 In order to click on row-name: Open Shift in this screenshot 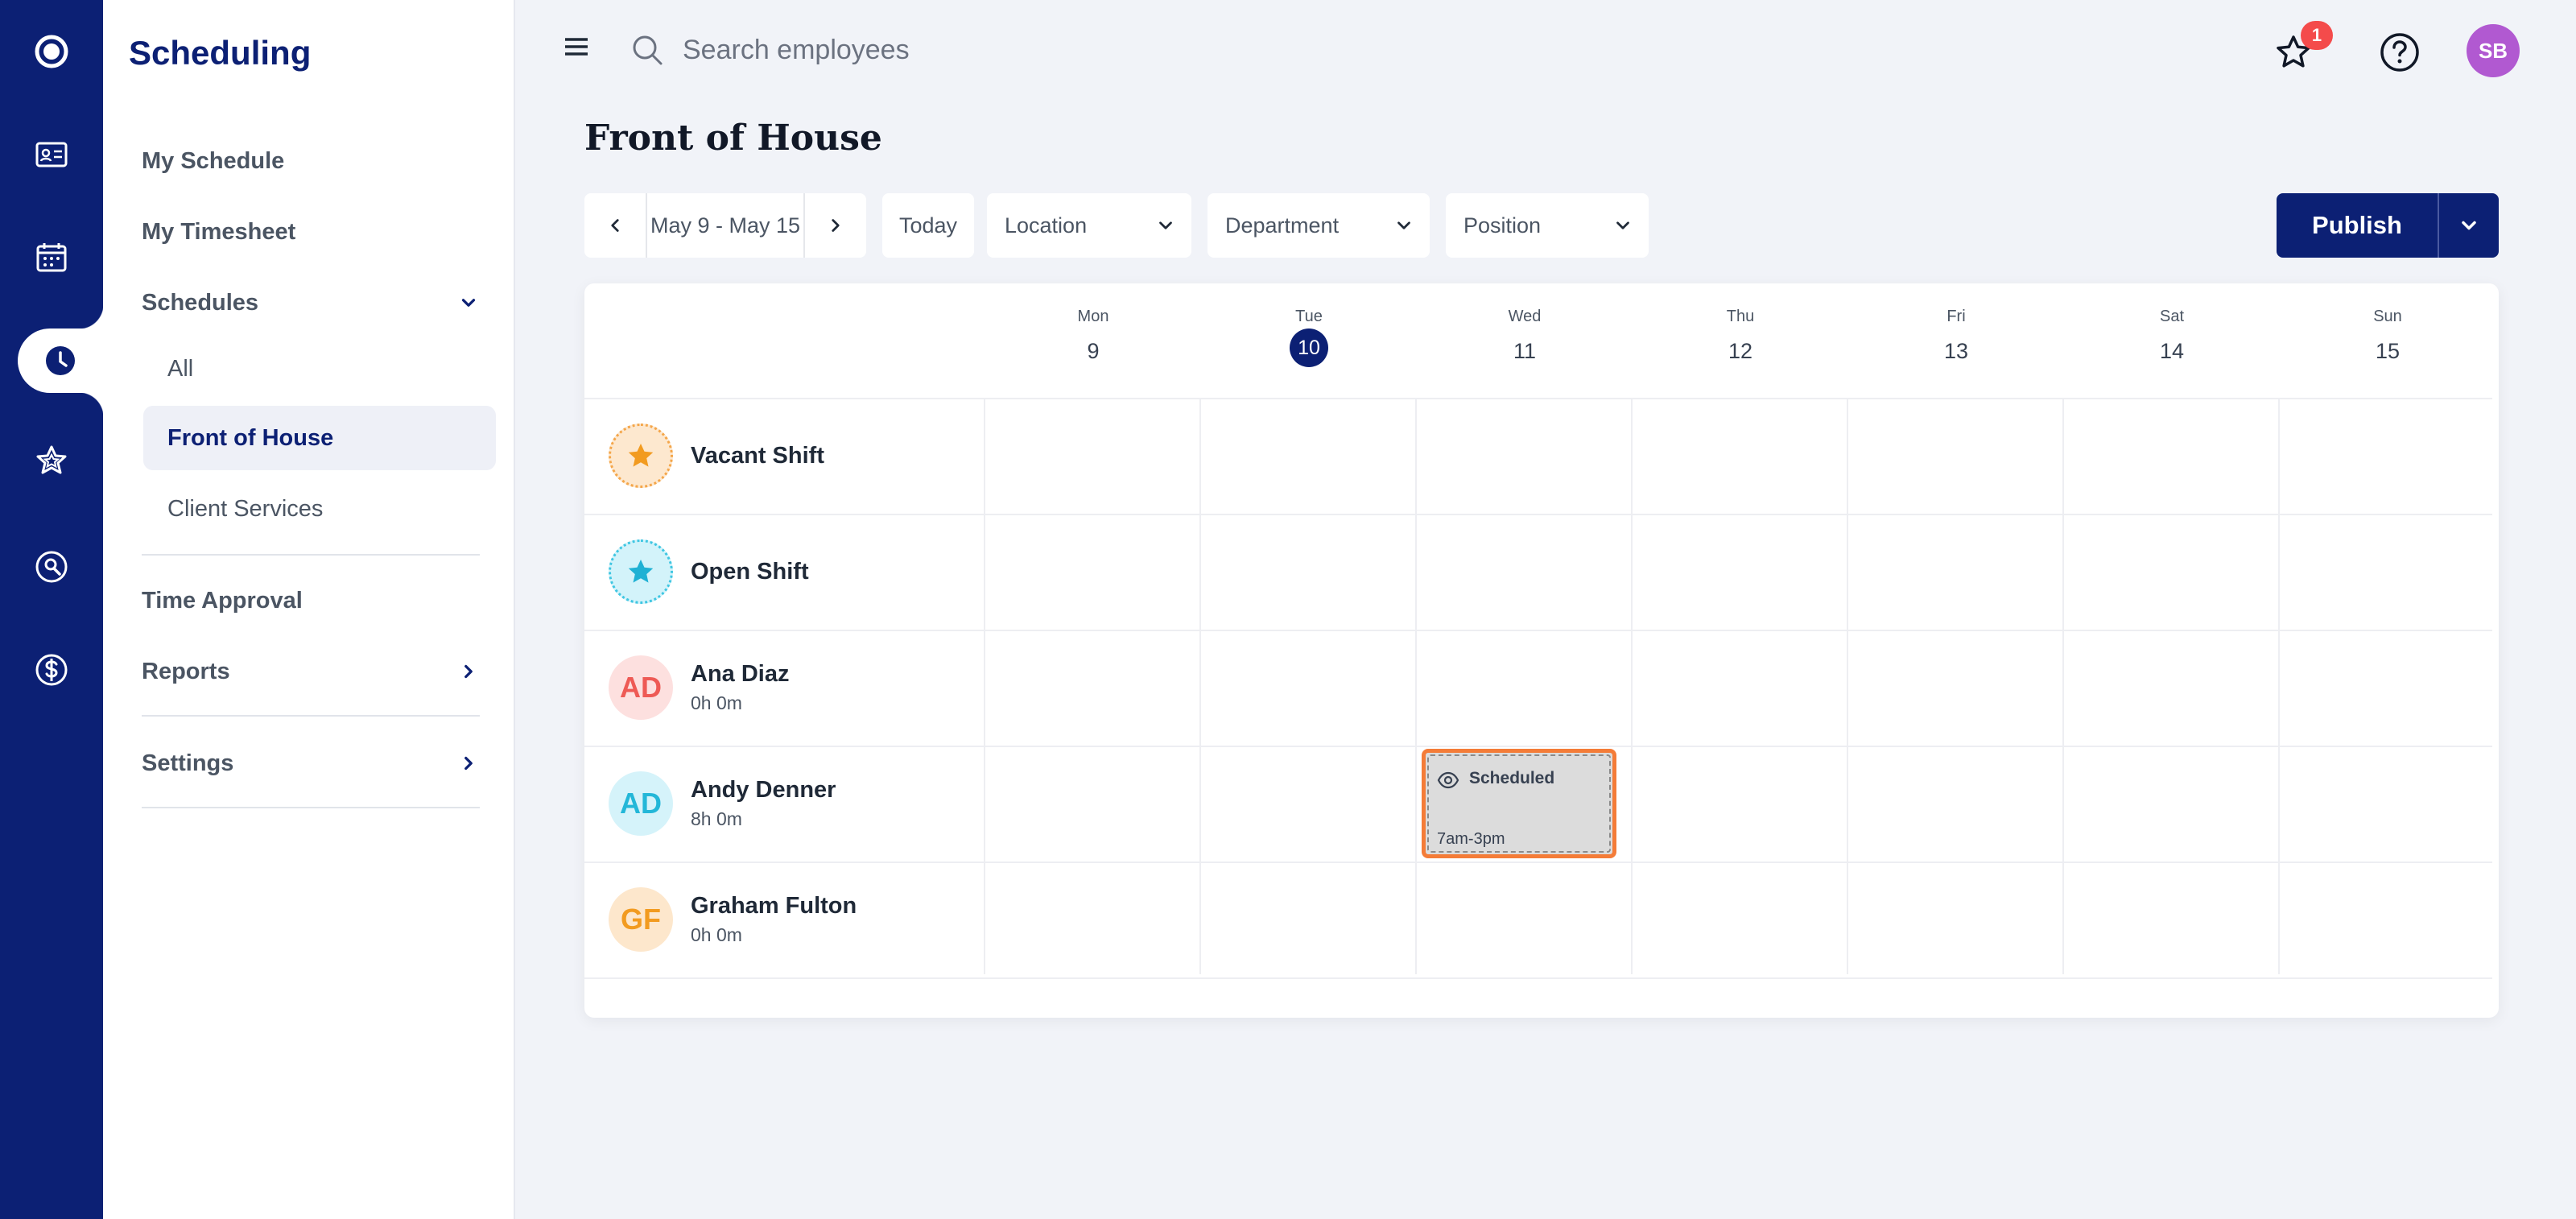, I will do `click(750, 571)`.